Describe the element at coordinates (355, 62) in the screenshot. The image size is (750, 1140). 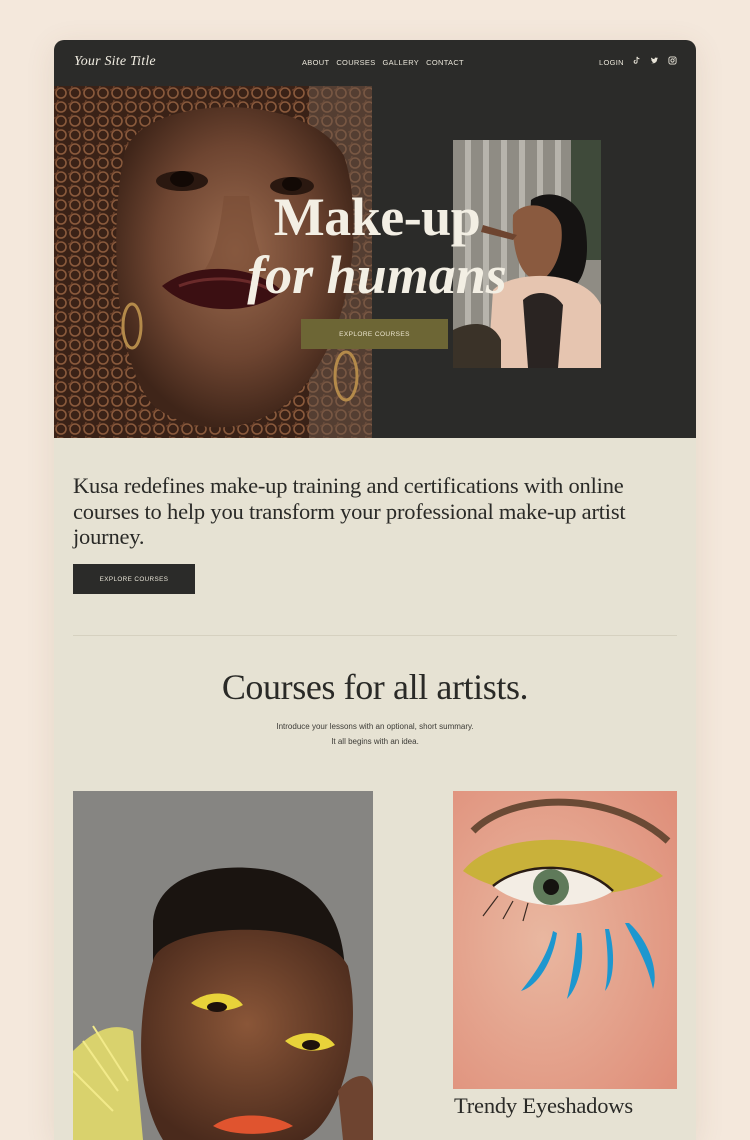
I see `nav-link-courses: COURSES` at that location.